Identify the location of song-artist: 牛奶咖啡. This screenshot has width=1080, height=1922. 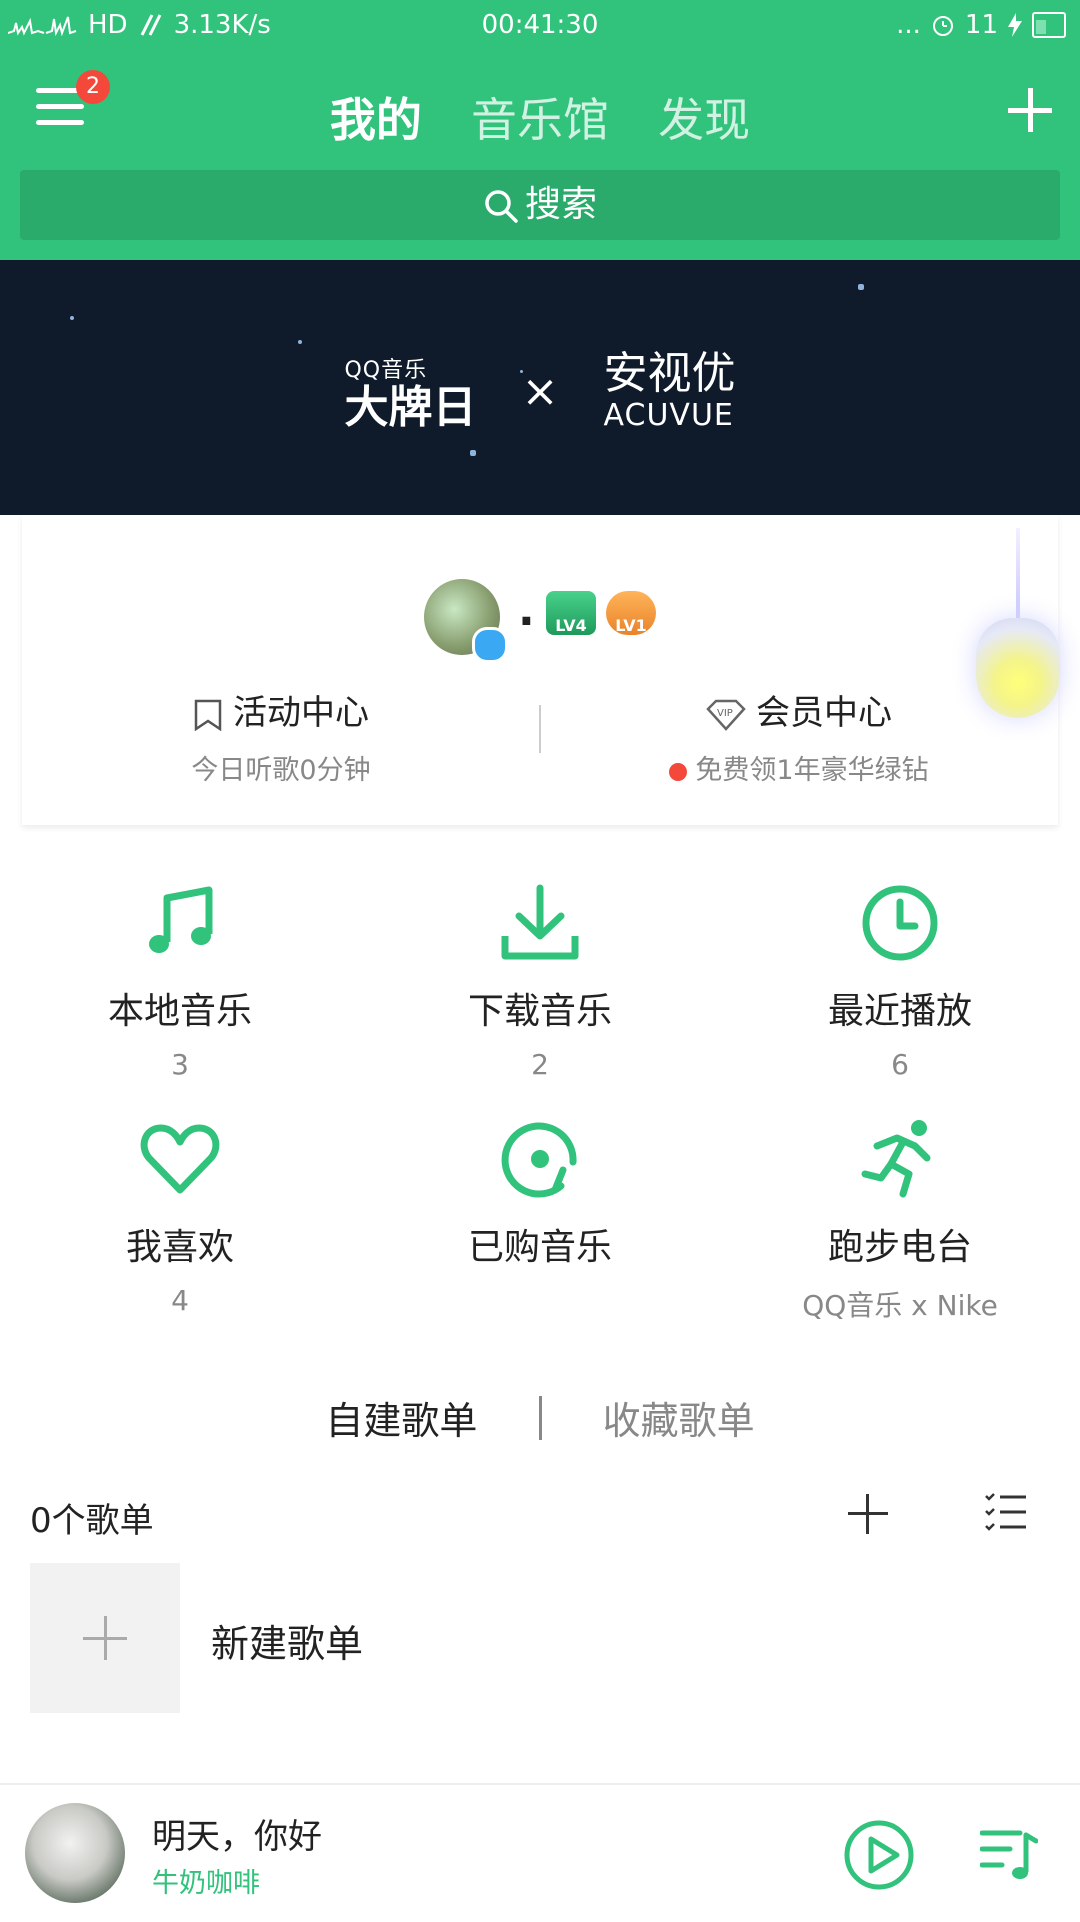
(206, 1883).